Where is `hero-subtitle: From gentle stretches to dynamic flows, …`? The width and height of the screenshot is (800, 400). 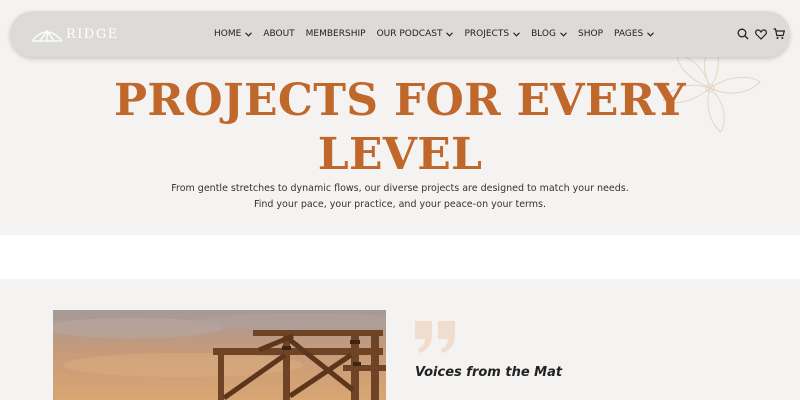 hero-subtitle: From gentle stretches to dynamic flows, … is located at coordinates (400, 197).